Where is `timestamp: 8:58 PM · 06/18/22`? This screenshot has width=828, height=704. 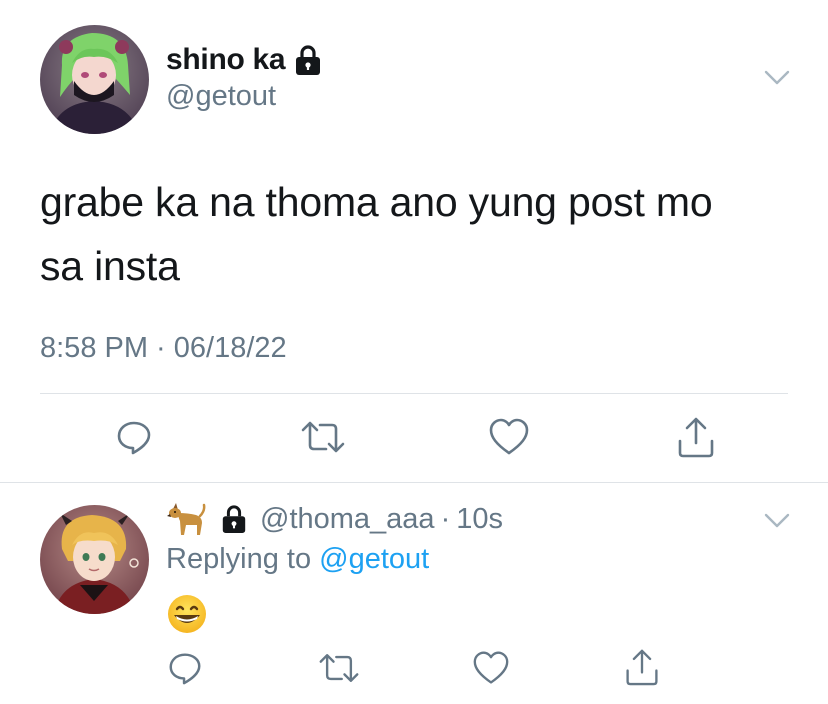 timestamp: 8:58 PM · 06/18/22 is located at coordinates (163, 348).